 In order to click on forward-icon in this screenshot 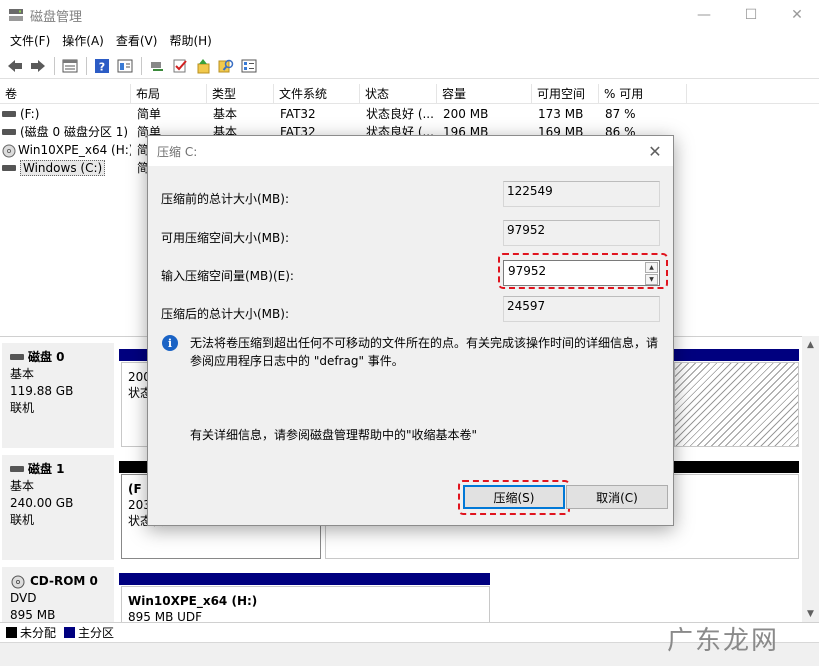, I will do `click(38, 66)`.